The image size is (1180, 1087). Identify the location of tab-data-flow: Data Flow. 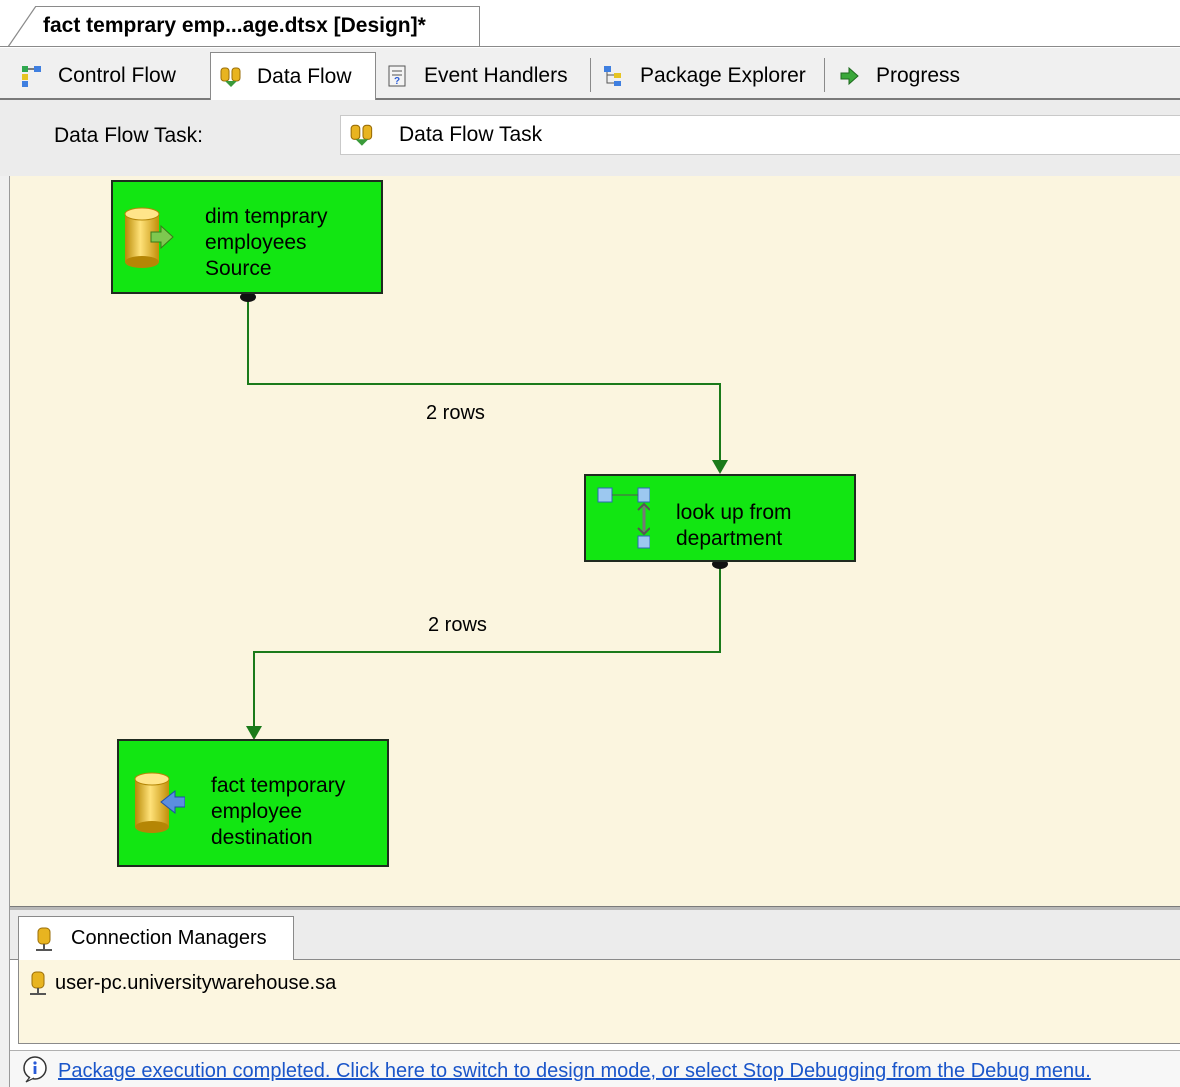
(293, 76).